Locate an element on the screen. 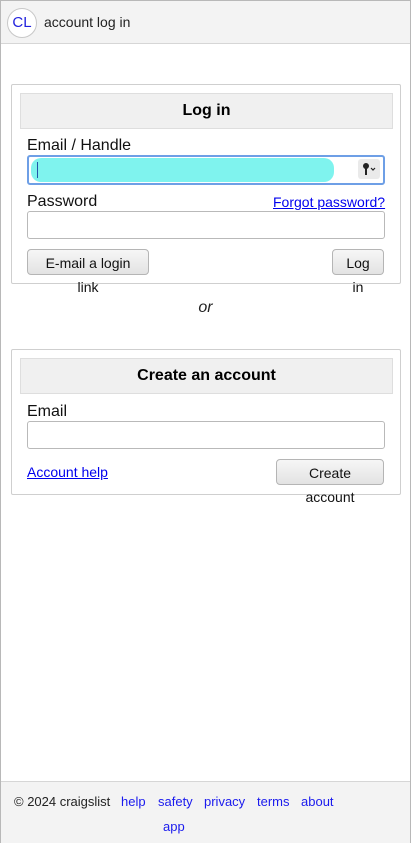 This screenshot has height=843, width=411. create-email-label: Email is located at coordinates (47, 411).